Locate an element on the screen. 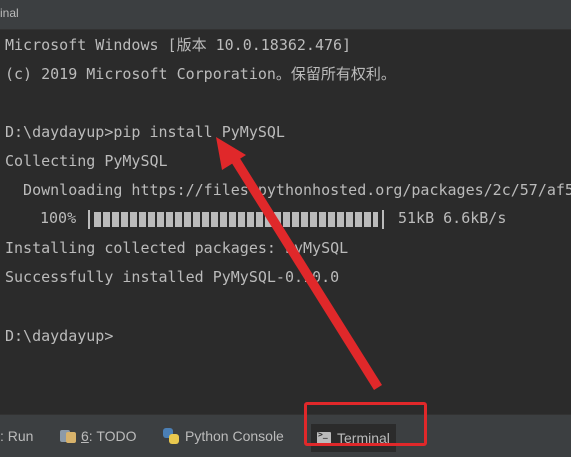 The image size is (571, 457). tab-todo-number: 6 is located at coordinates (85, 436).